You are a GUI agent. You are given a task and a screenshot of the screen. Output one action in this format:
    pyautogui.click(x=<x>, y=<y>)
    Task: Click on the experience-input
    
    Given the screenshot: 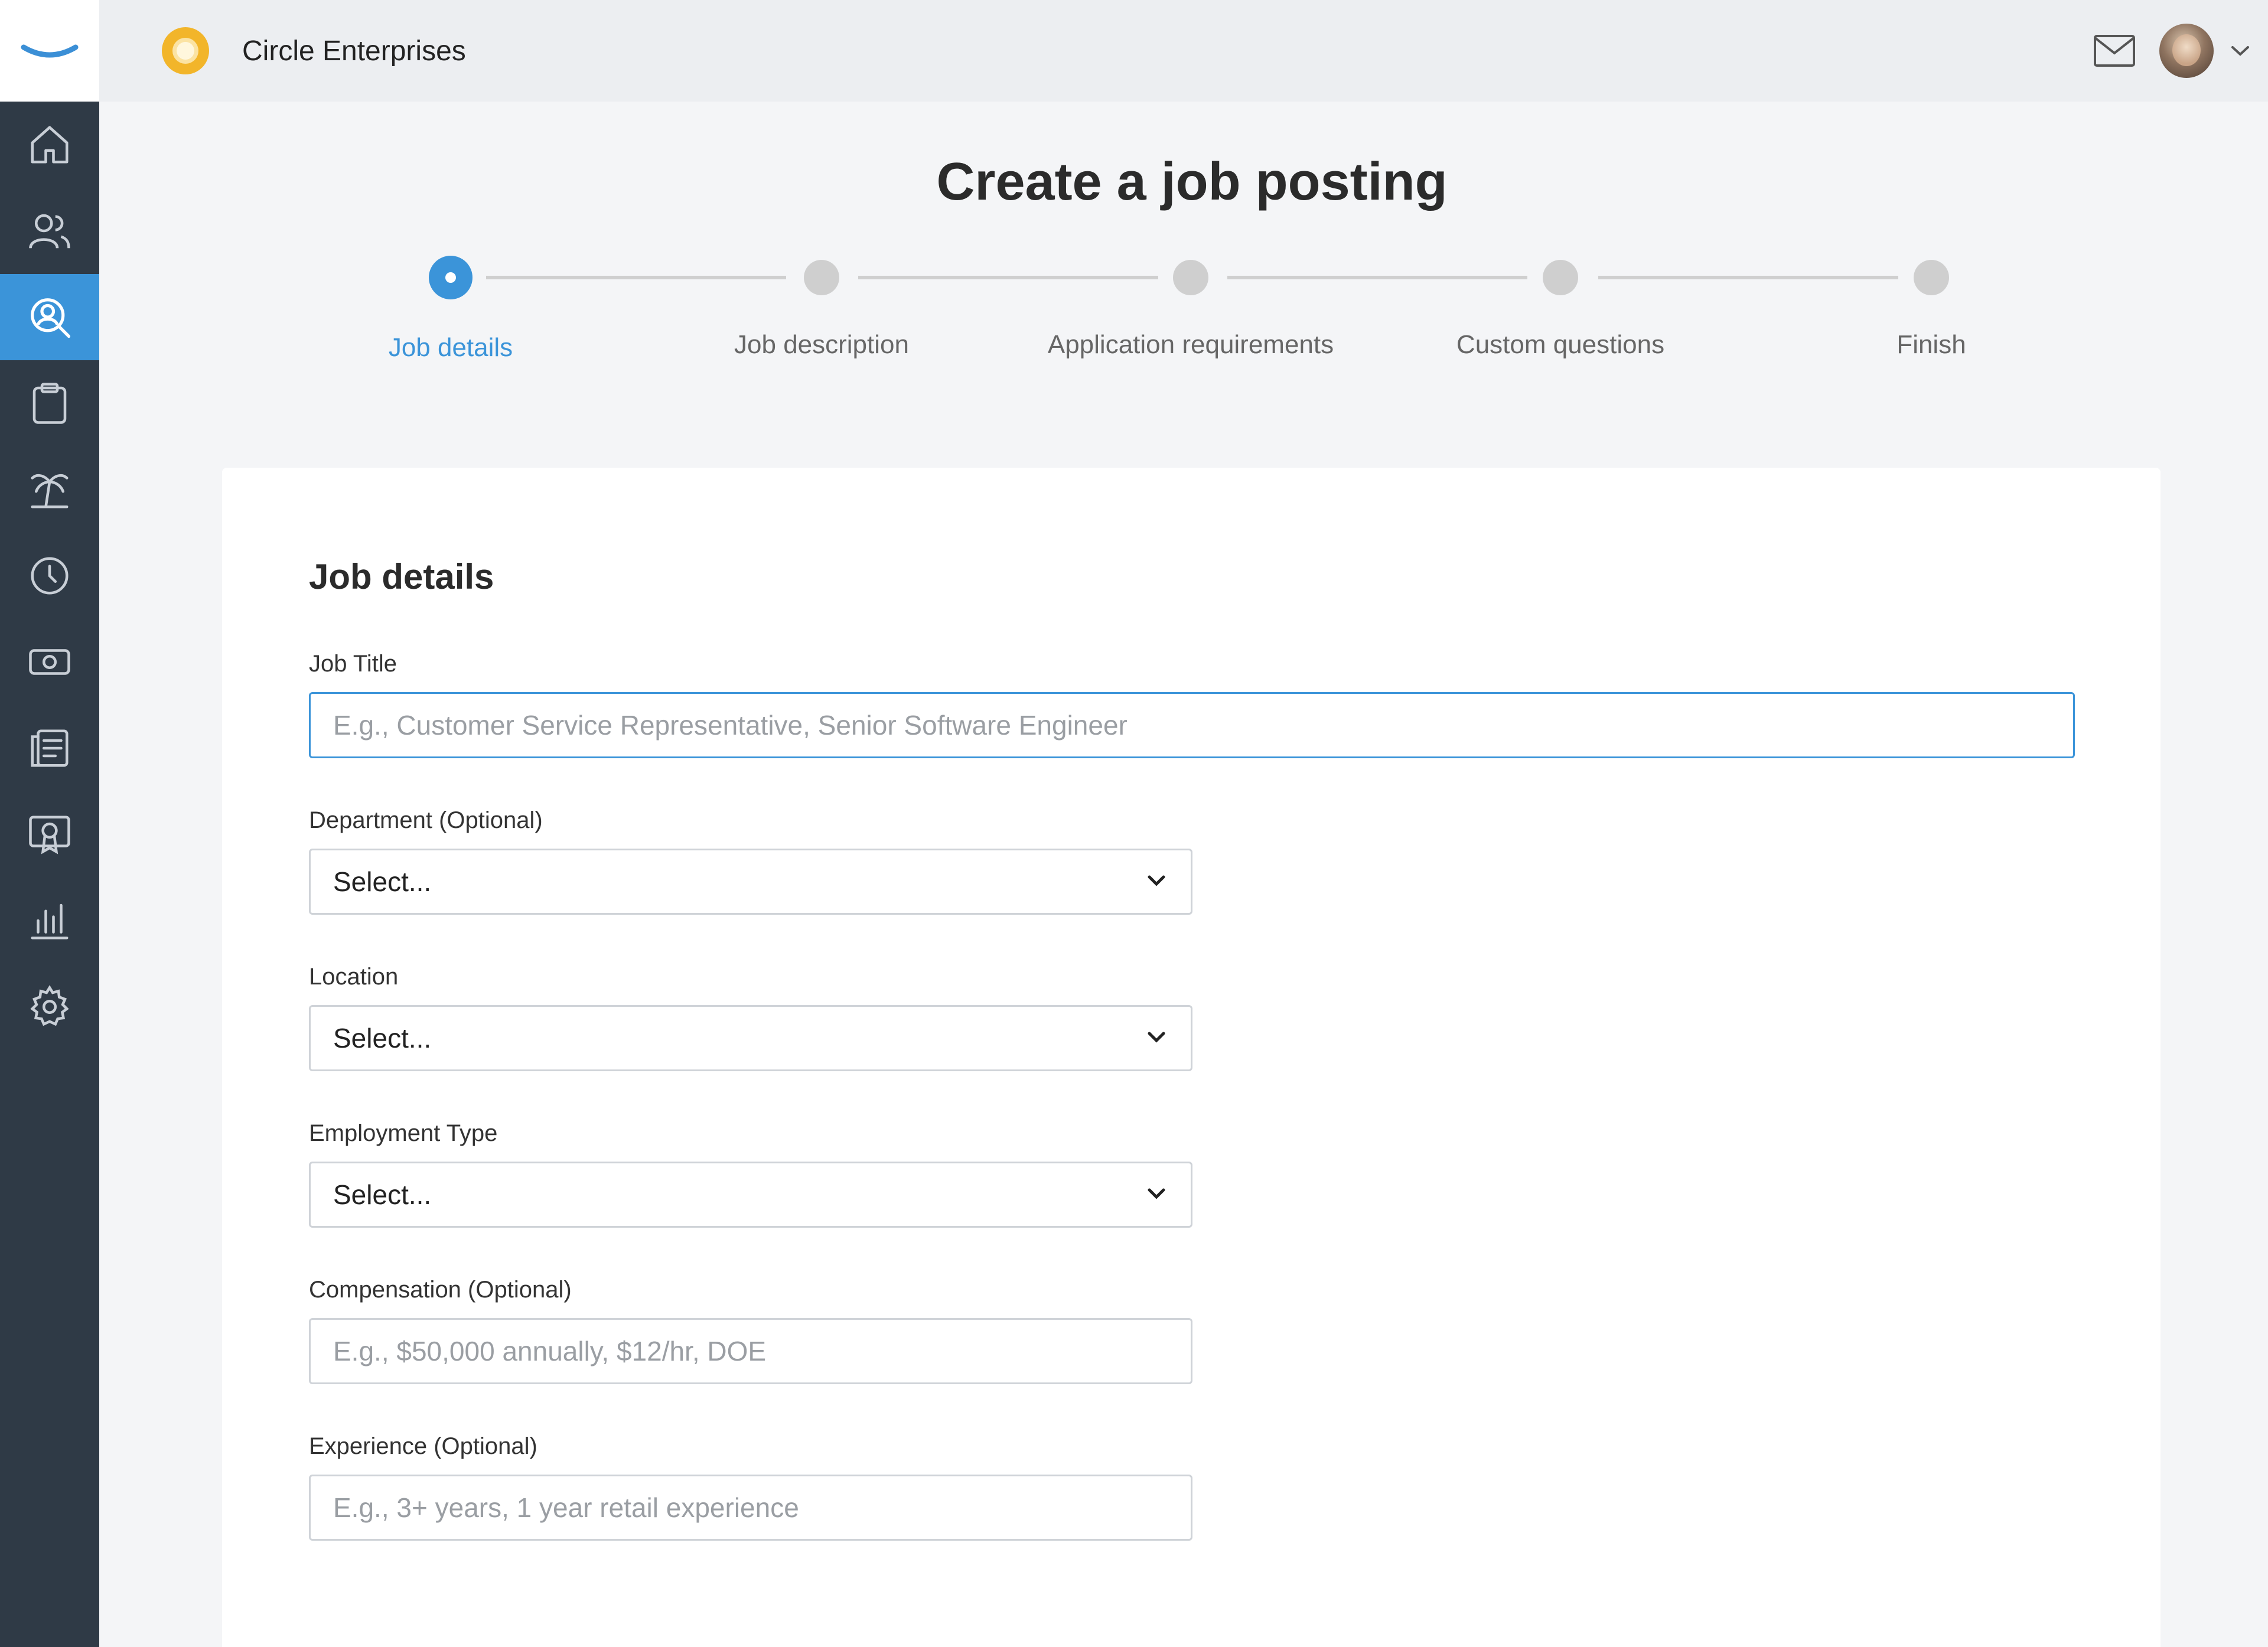 What is the action you would take?
    pyautogui.click(x=750, y=1508)
    